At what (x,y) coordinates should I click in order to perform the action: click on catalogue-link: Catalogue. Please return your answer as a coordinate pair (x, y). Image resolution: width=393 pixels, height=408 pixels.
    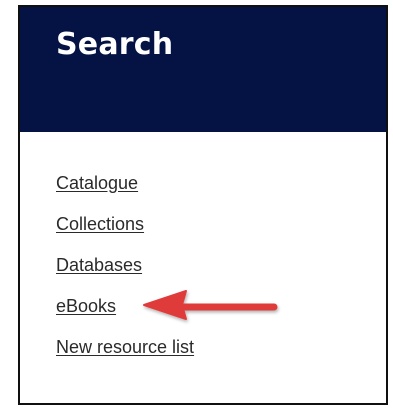
    Looking at the image, I should click on (97, 183).